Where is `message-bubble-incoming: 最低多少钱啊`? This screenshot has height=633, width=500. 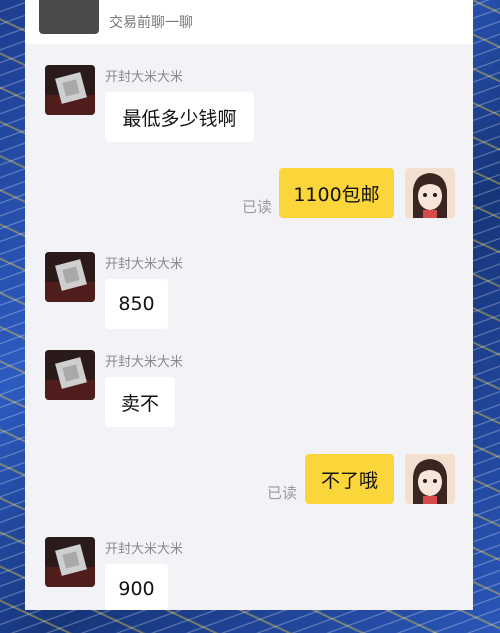
message-bubble-incoming: 最低多少钱啊 is located at coordinates (179, 117).